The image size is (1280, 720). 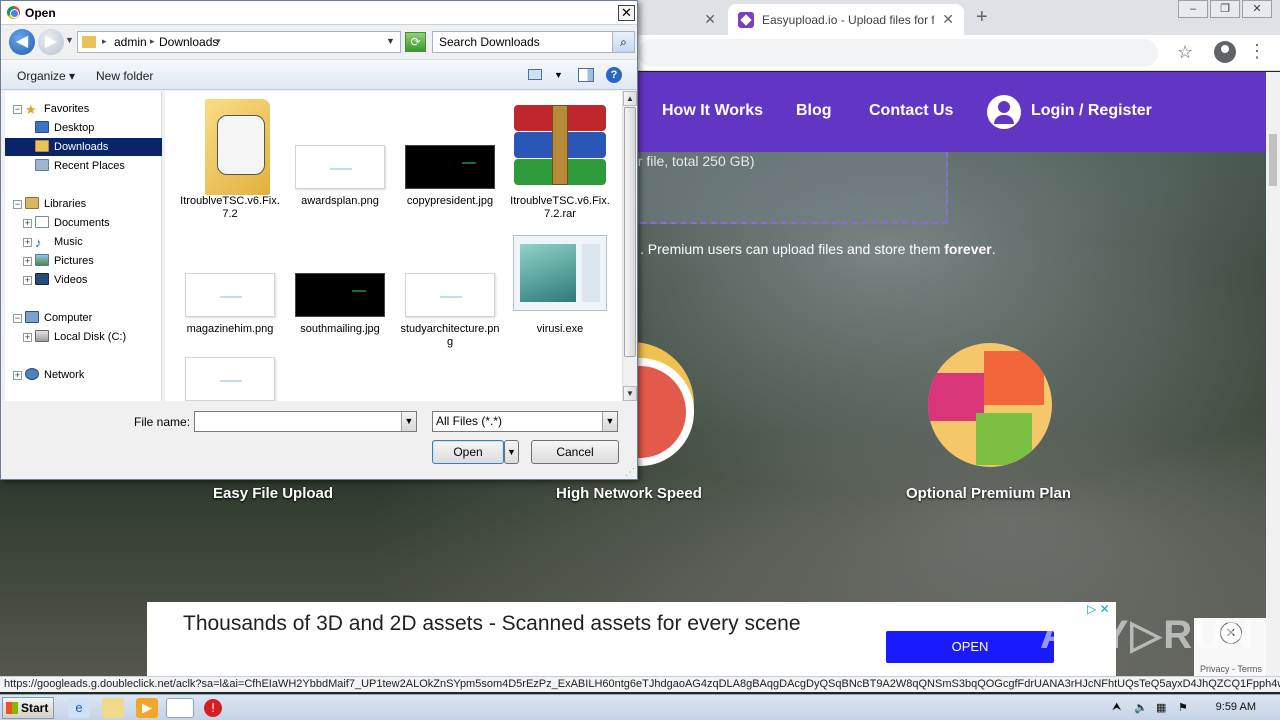 I want to click on change-view-icon, so click(x=535, y=74).